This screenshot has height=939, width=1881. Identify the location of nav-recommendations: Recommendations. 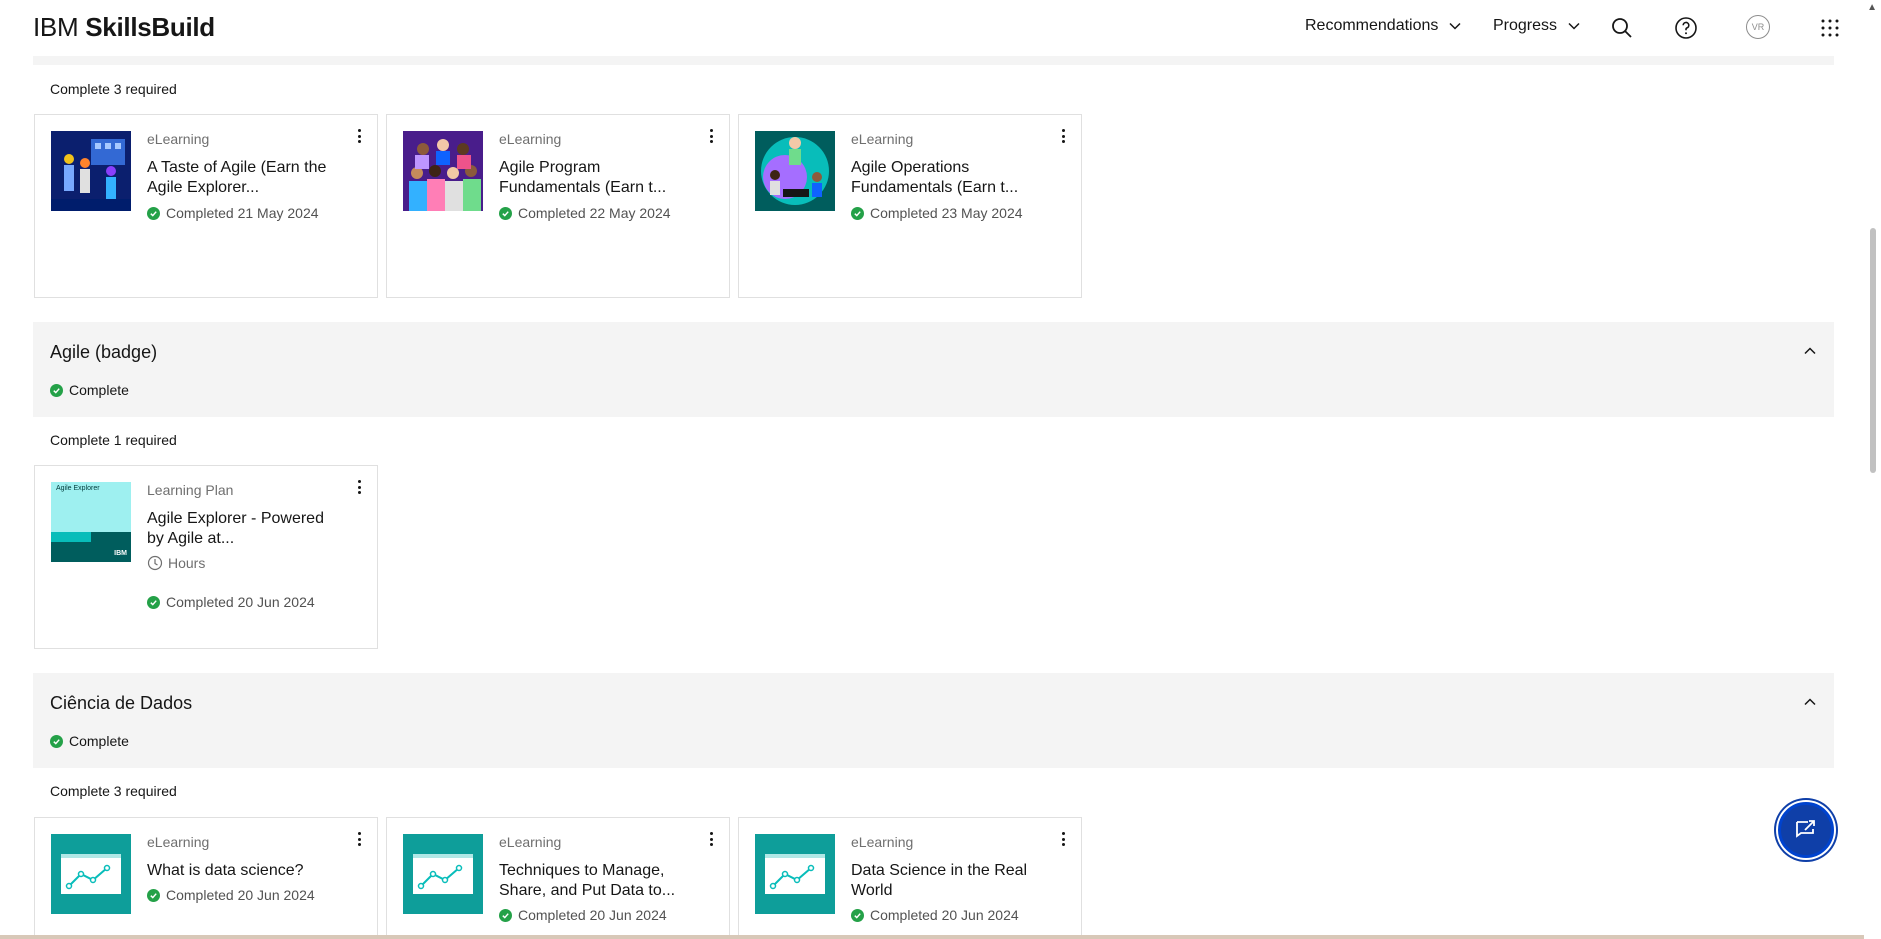
(1383, 26).